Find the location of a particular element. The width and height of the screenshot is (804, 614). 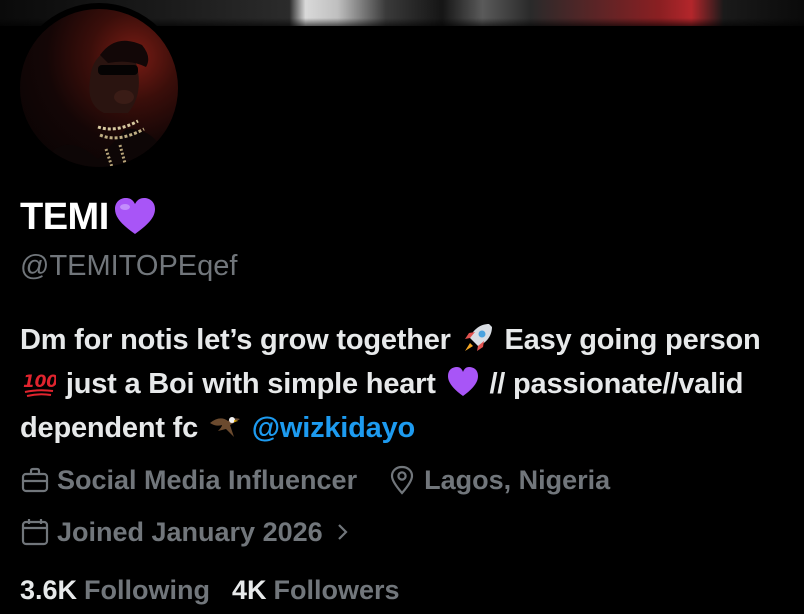

followers-link: 4K Followers is located at coordinates (316, 590).